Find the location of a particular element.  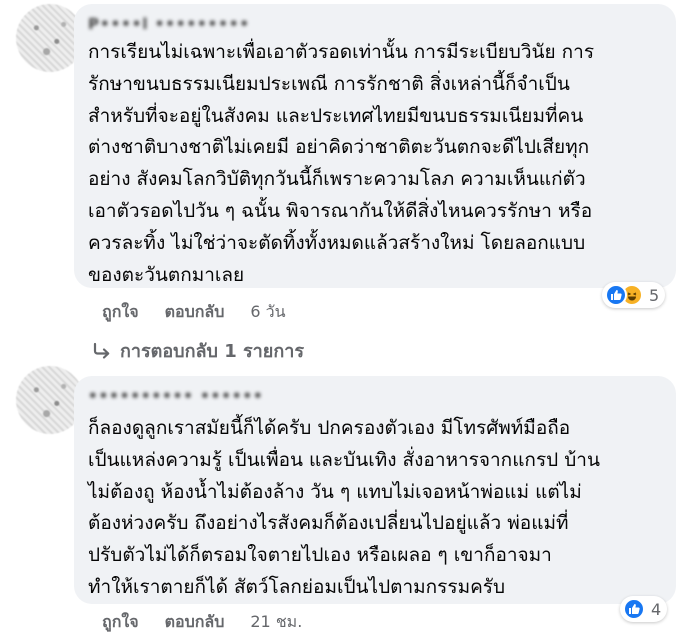

reaction-count: 5 is located at coordinates (654, 295).